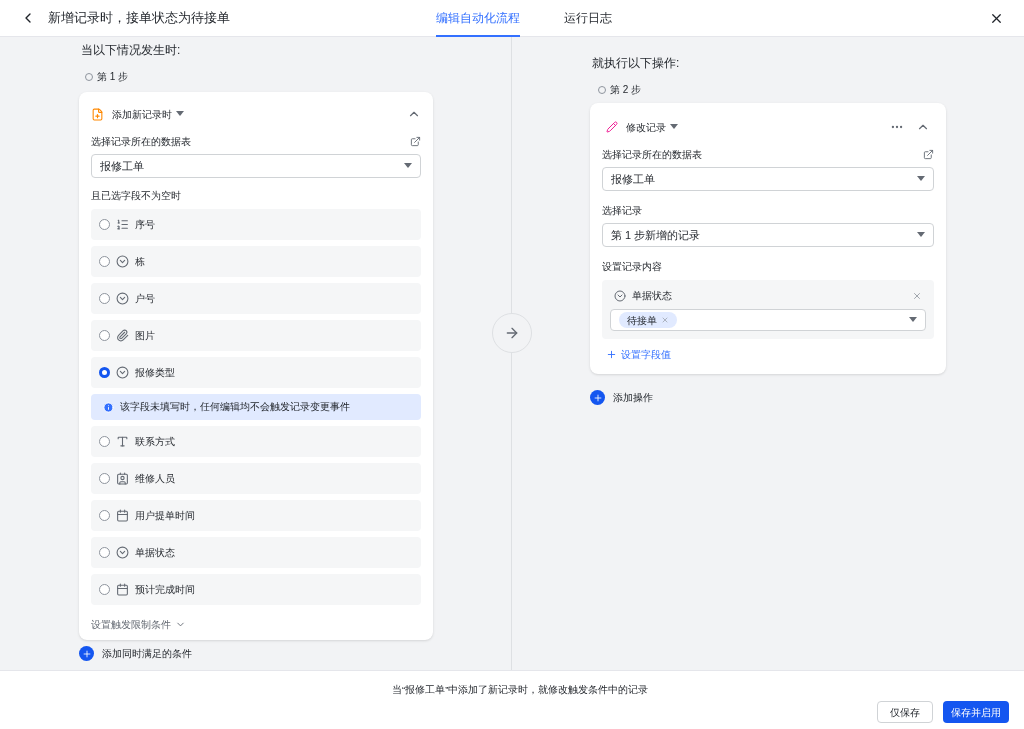  What do you see at coordinates (256, 261) in the screenshot?
I see `field-option: 栋` at bounding box center [256, 261].